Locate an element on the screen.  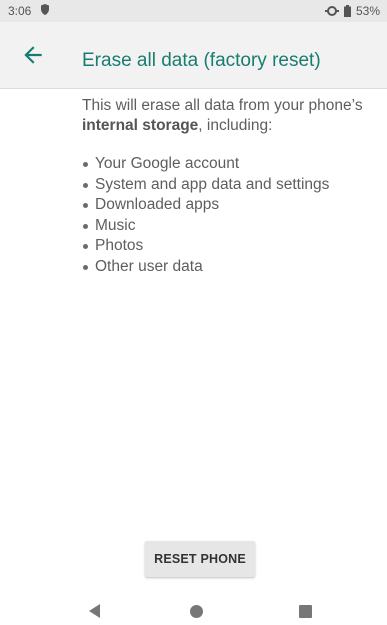
list-item: System and app data and settings is located at coordinates (232, 185).